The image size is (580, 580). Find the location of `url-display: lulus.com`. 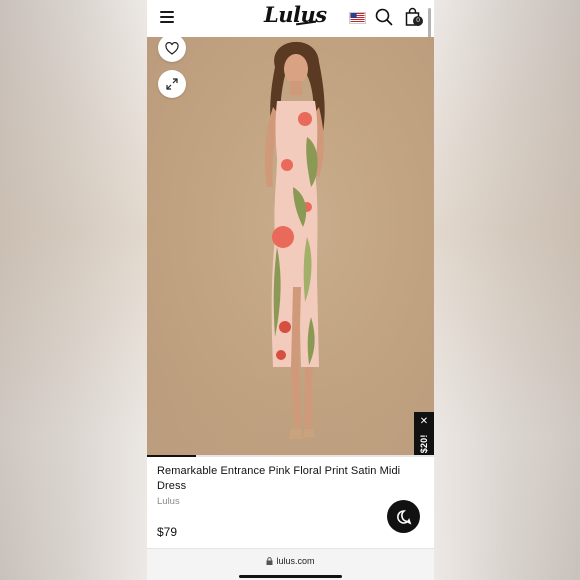

url-display: lulus.com is located at coordinates (290, 561).